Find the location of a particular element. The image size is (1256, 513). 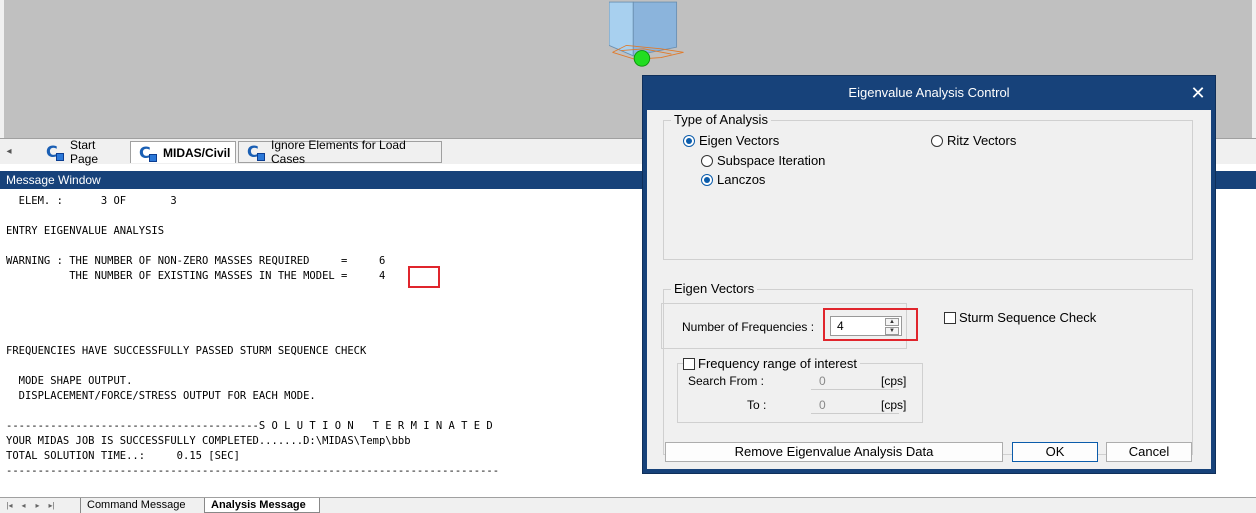

tab-start-page: C Start Page is located at coordinates (84, 152).